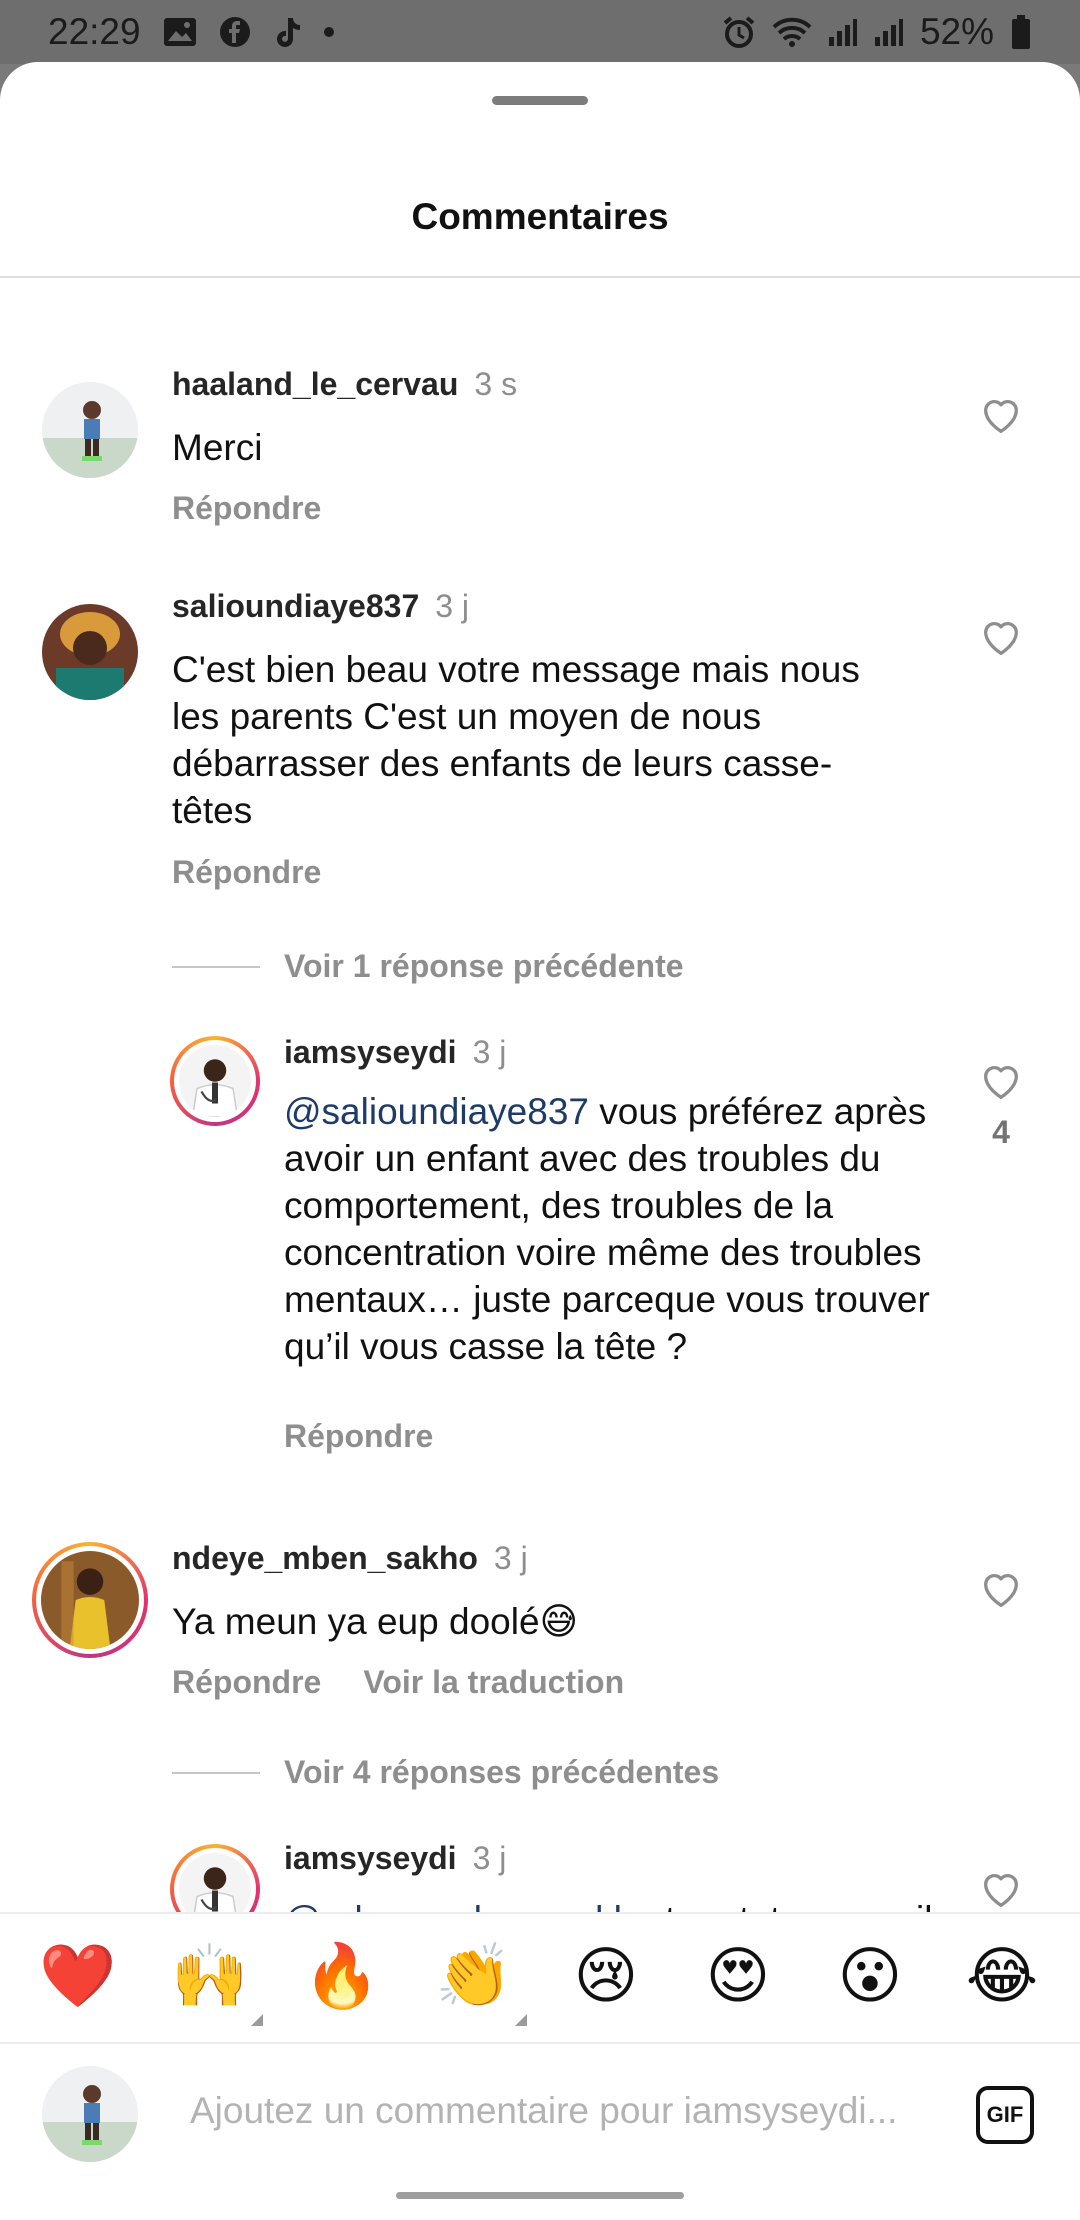 The width and height of the screenshot is (1080, 2220). What do you see at coordinates (501, 1772) in the screenshot?
I see `view-replies-label: Voir 4 réponses précédentes` at bounding box center [501, 1772].